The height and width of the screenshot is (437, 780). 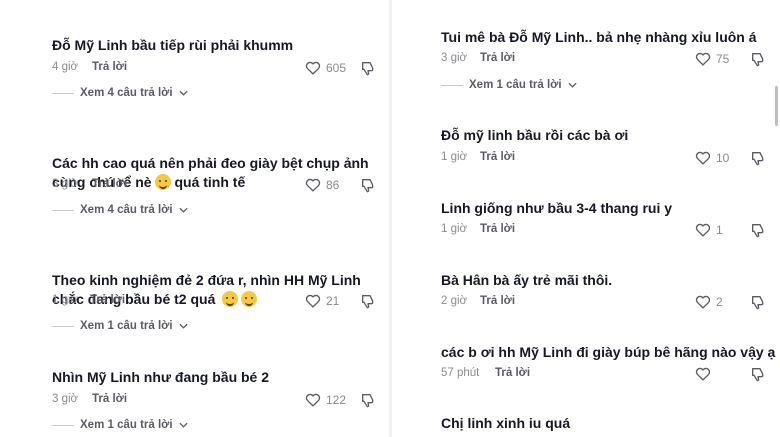 I want to click on comment-time: 57 phút, so click(x=460, y=373).